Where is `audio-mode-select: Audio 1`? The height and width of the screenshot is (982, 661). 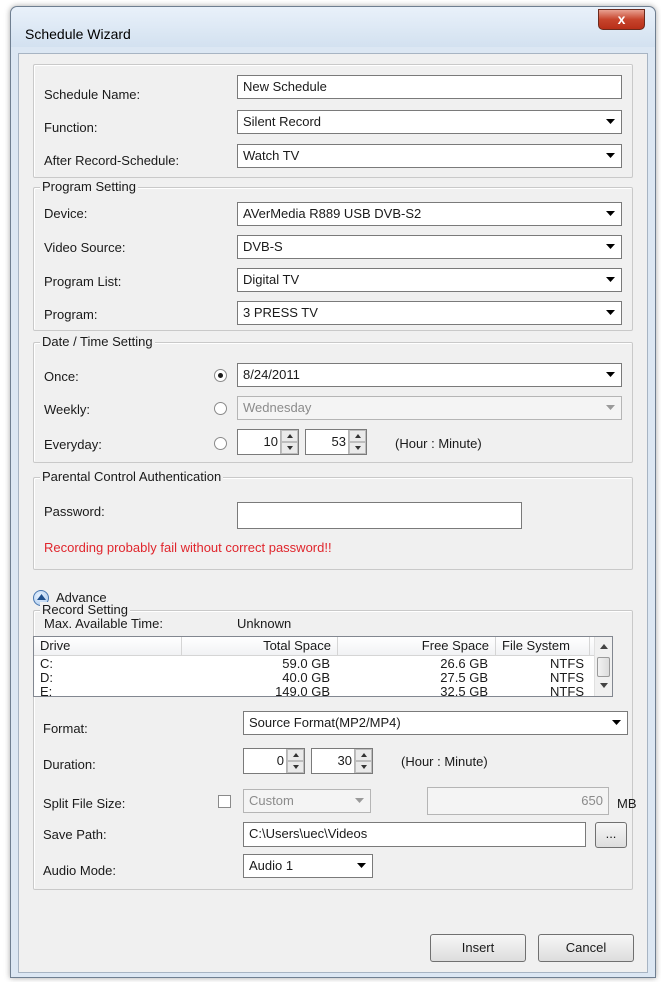 audio-mode-select: Audio 1 is located at coordinates (308, 866).